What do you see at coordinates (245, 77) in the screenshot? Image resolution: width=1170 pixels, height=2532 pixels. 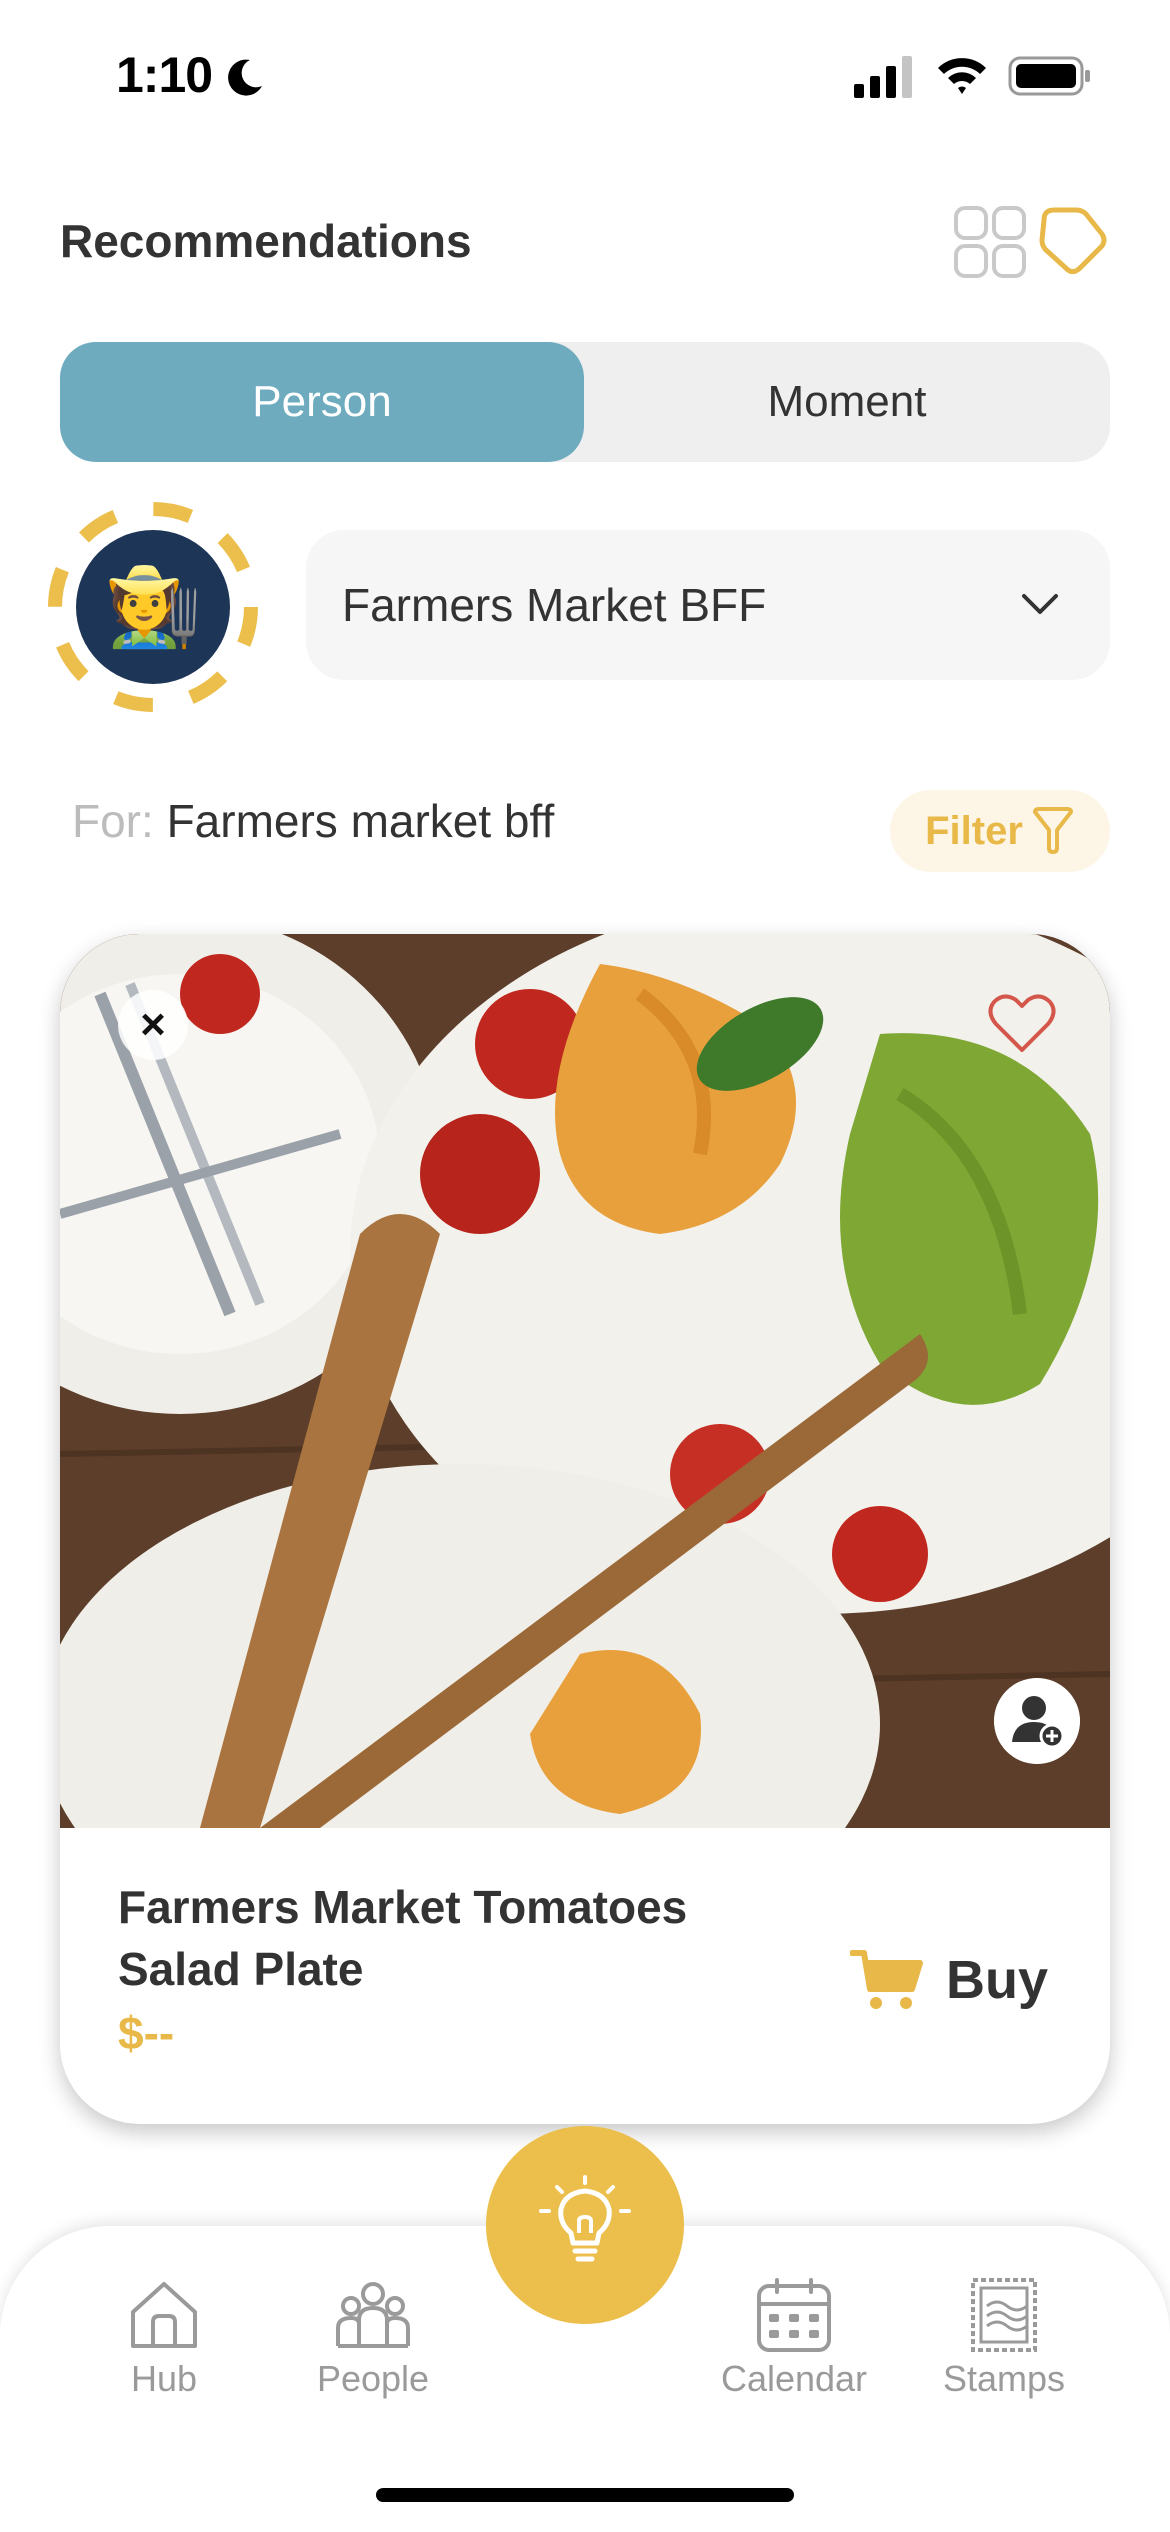 I see `moon-icon` at bounding box center [245, 77].